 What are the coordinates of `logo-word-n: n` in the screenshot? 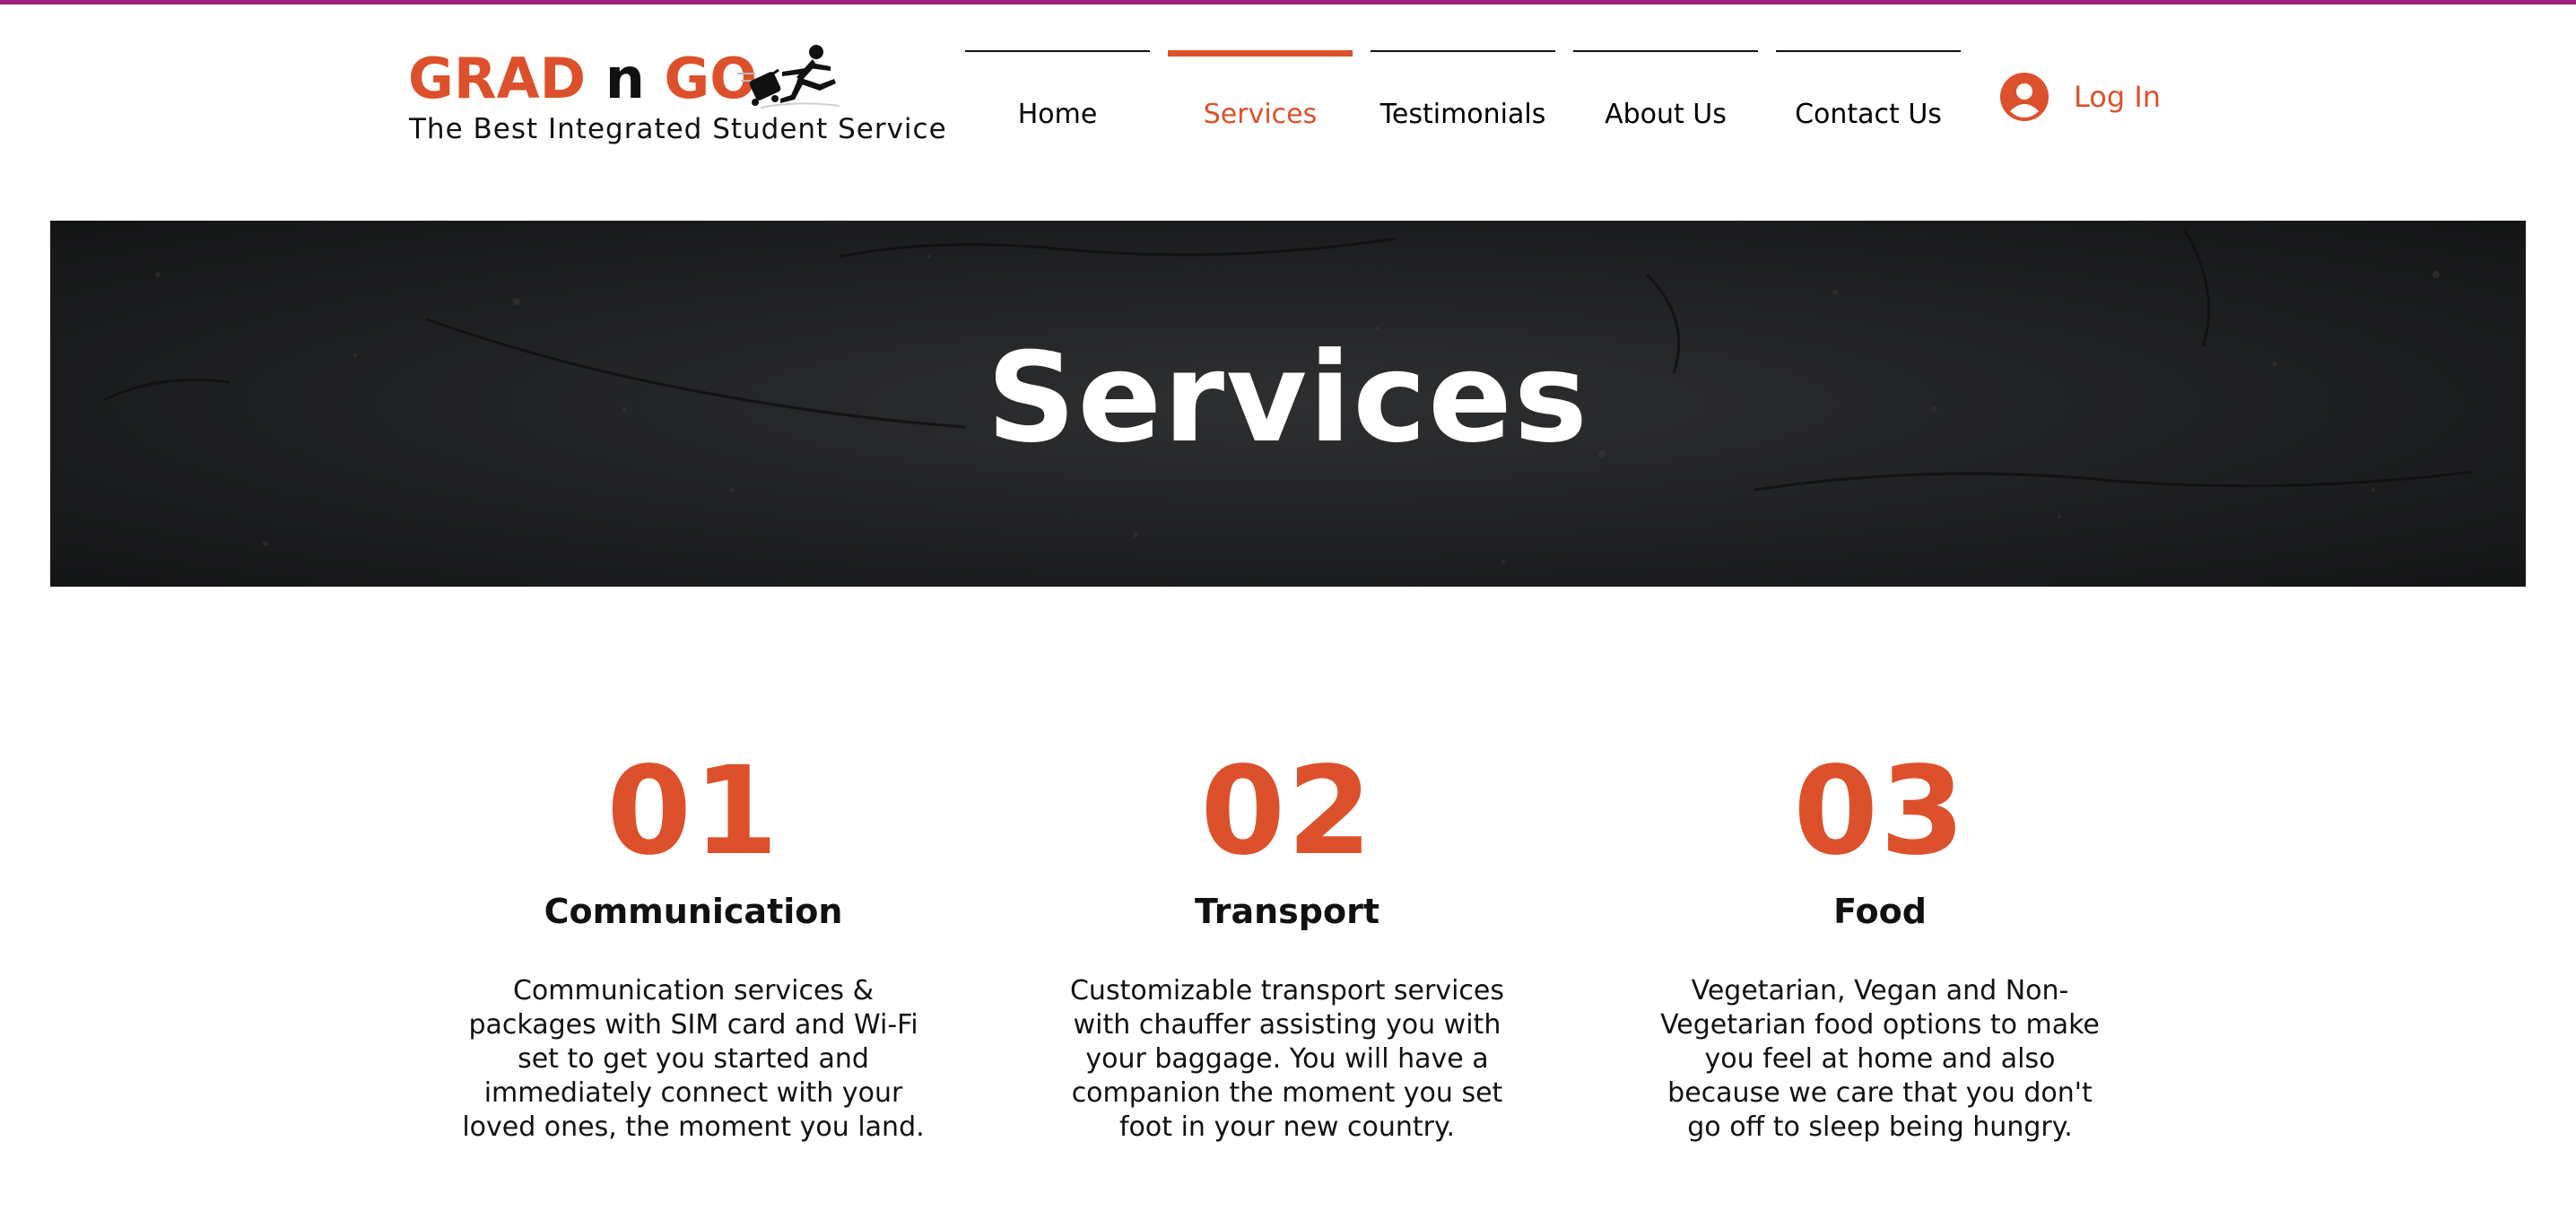 It's located at (625, 78).